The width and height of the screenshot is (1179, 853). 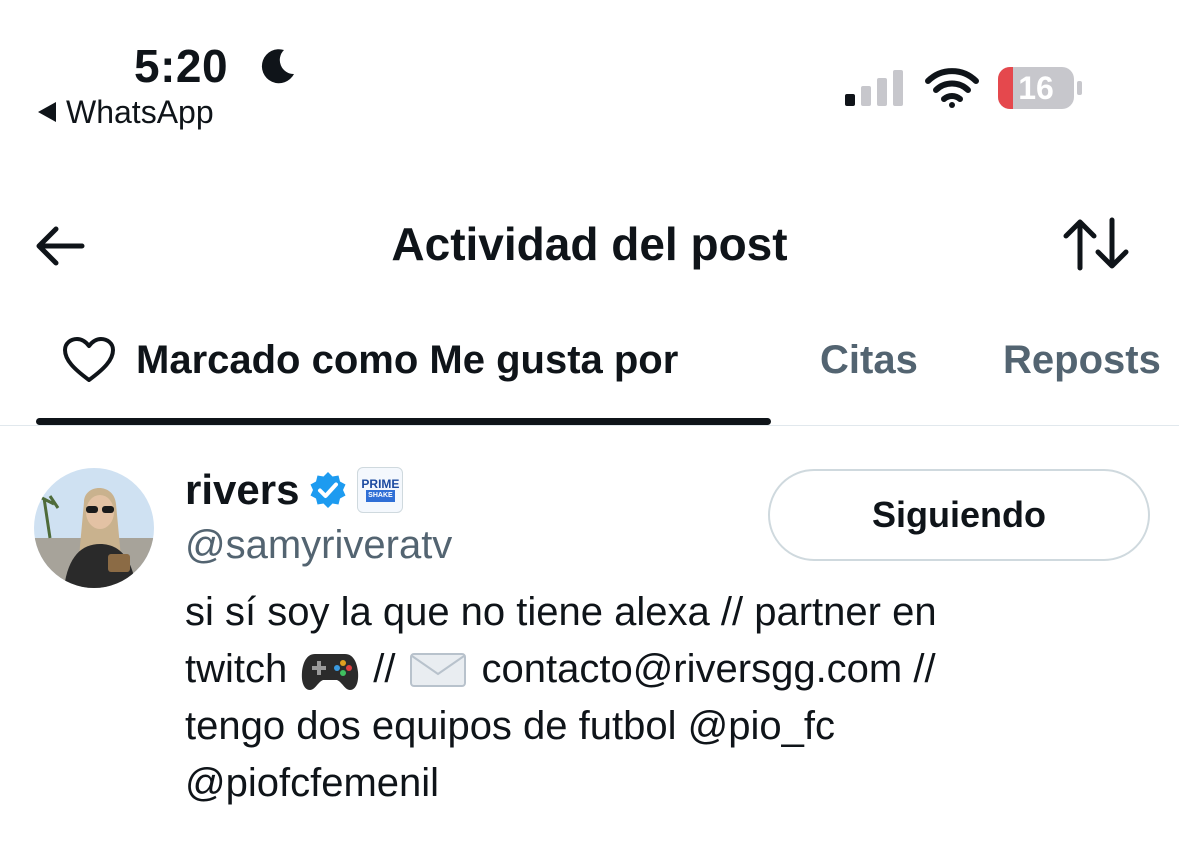 What do you see at coordinates (874, 88) in the screenshot?
I see `cellular-signal-icon` at bounding box center [874, 88].